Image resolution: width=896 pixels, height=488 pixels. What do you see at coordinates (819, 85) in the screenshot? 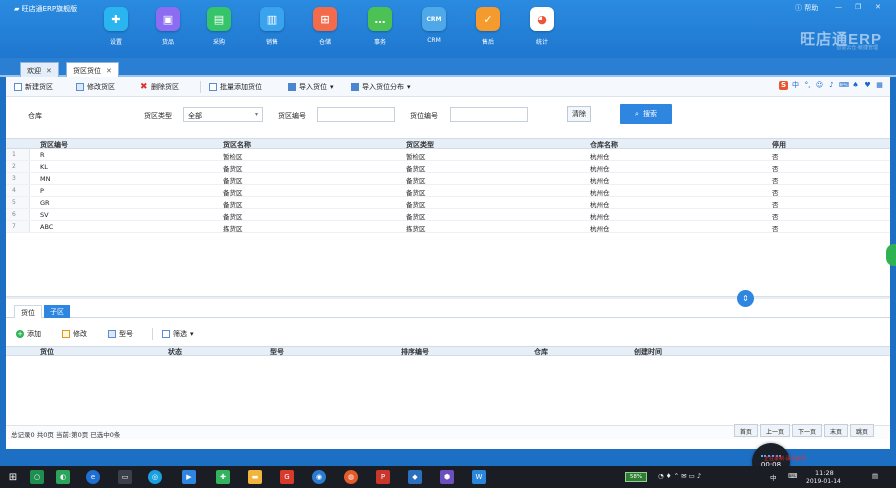
I see `emoji-icon: ☺` at bounding box center [819, 85].